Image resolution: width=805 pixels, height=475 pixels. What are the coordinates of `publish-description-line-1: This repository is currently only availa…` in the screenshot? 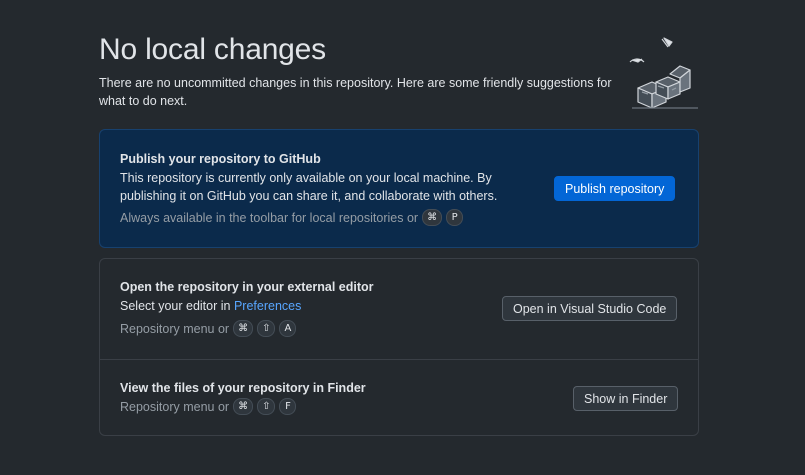 It's located at (306, 178).